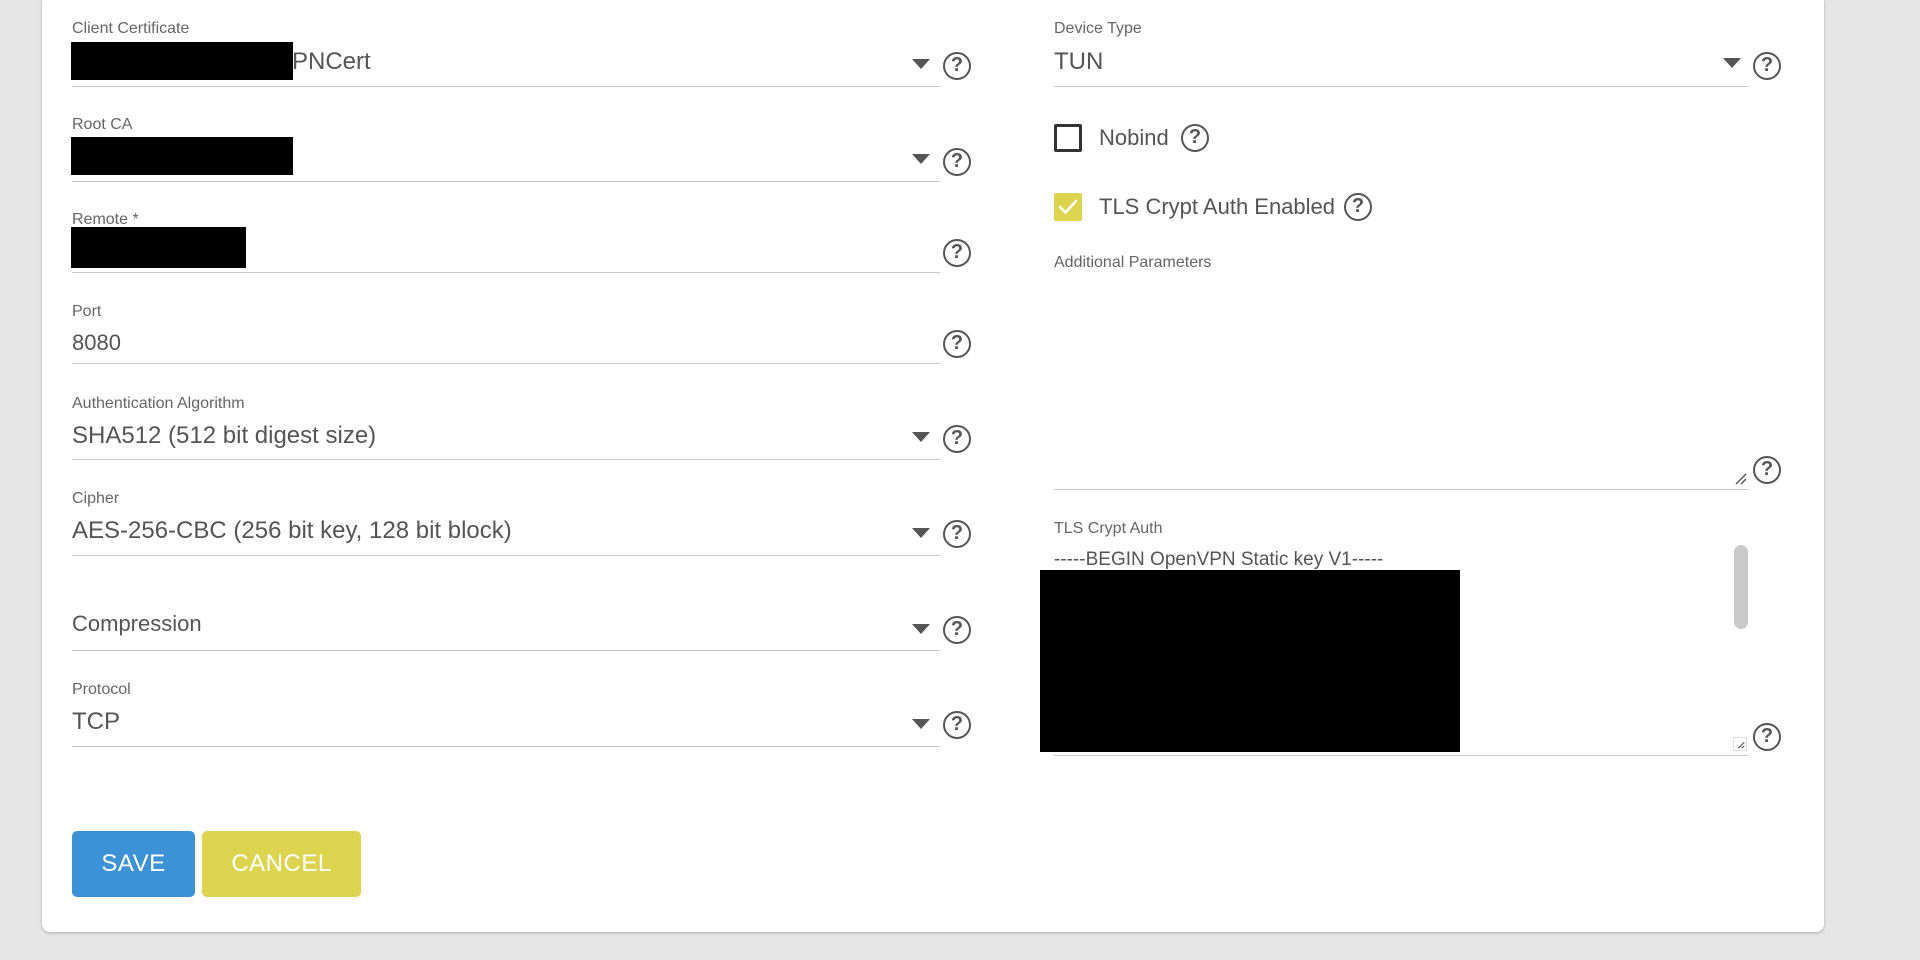  What do you see at coordinates (505, 53) in the screenshot?
I see `client-certificate-select: Client Certificate PNCert` at bounding box center [505, 53].